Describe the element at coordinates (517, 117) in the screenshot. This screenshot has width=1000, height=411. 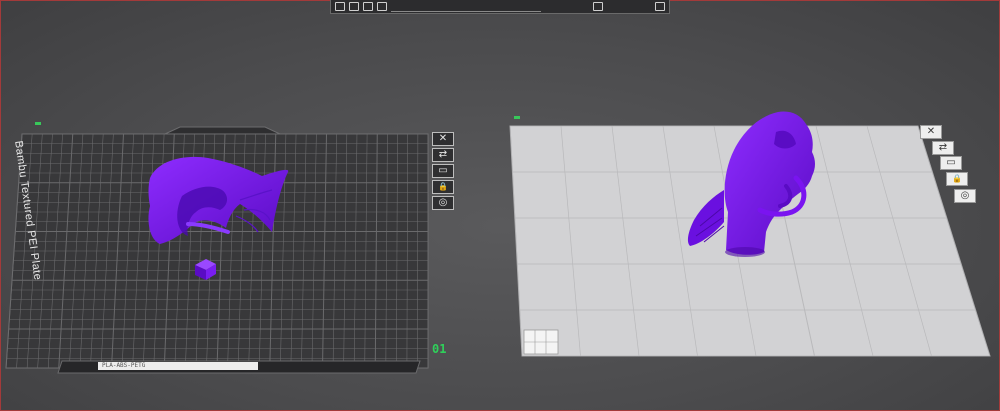
I see `plate-2-marker` at that location.